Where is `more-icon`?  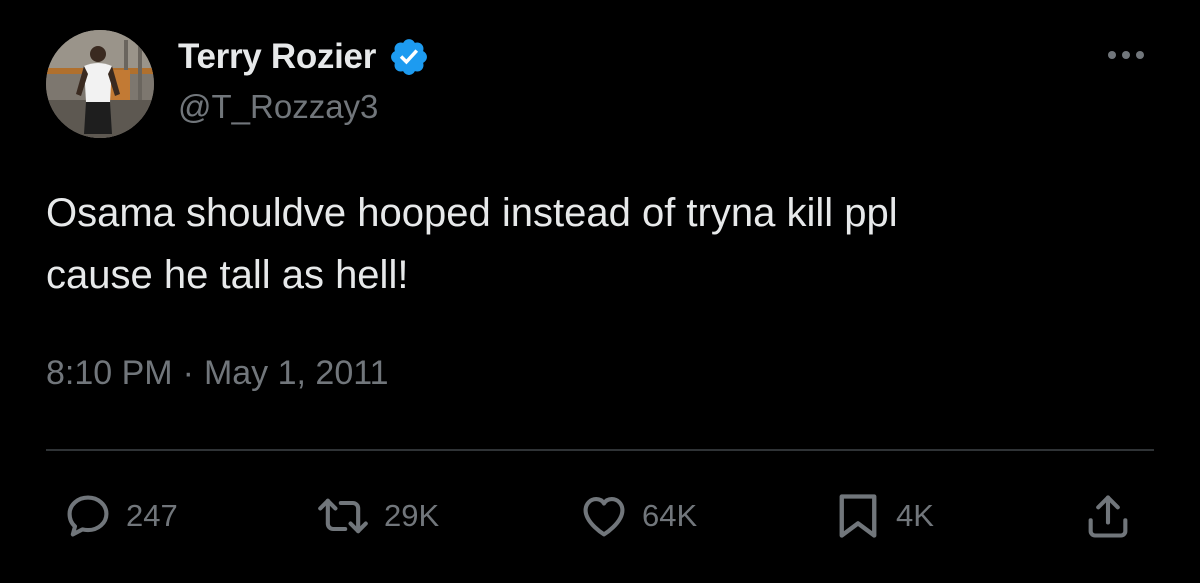 more-icon is located at coordinates (1126, 55).